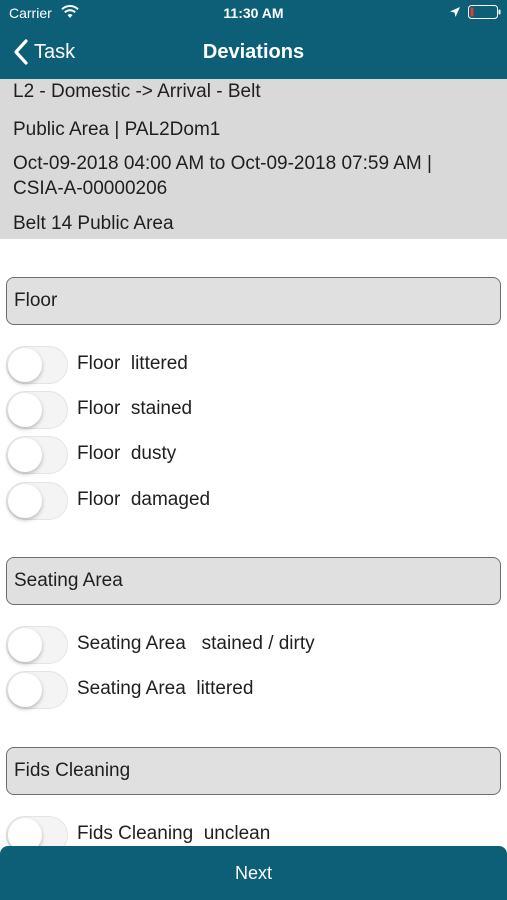  I want to click on deviation-label: Floor damaged, so click(144, 499).